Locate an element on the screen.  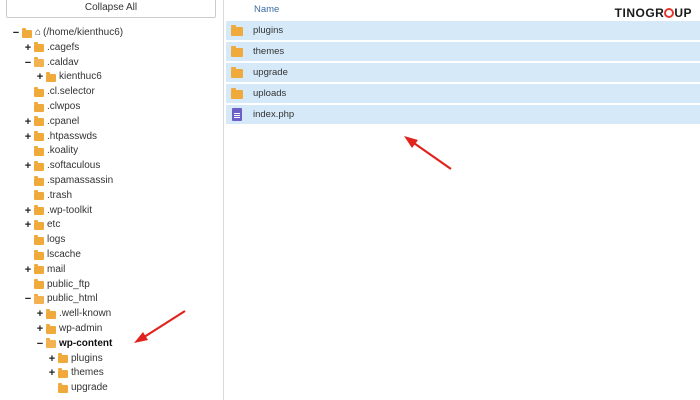
tree-node-label: (/home/kienthuc6) is located at coordinates (83, 32).